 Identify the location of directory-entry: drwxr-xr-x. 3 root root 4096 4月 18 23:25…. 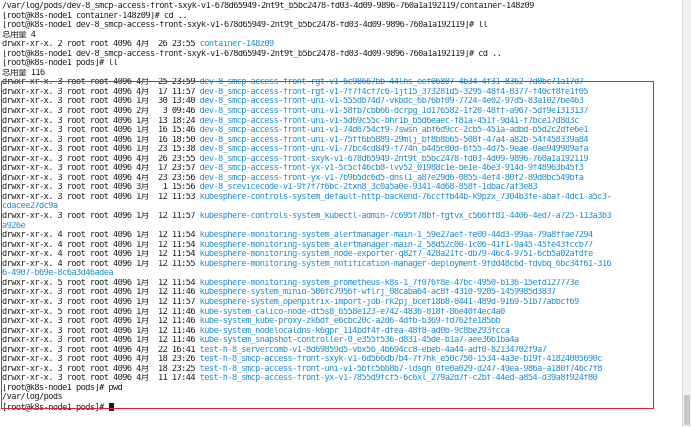
(341, 370).